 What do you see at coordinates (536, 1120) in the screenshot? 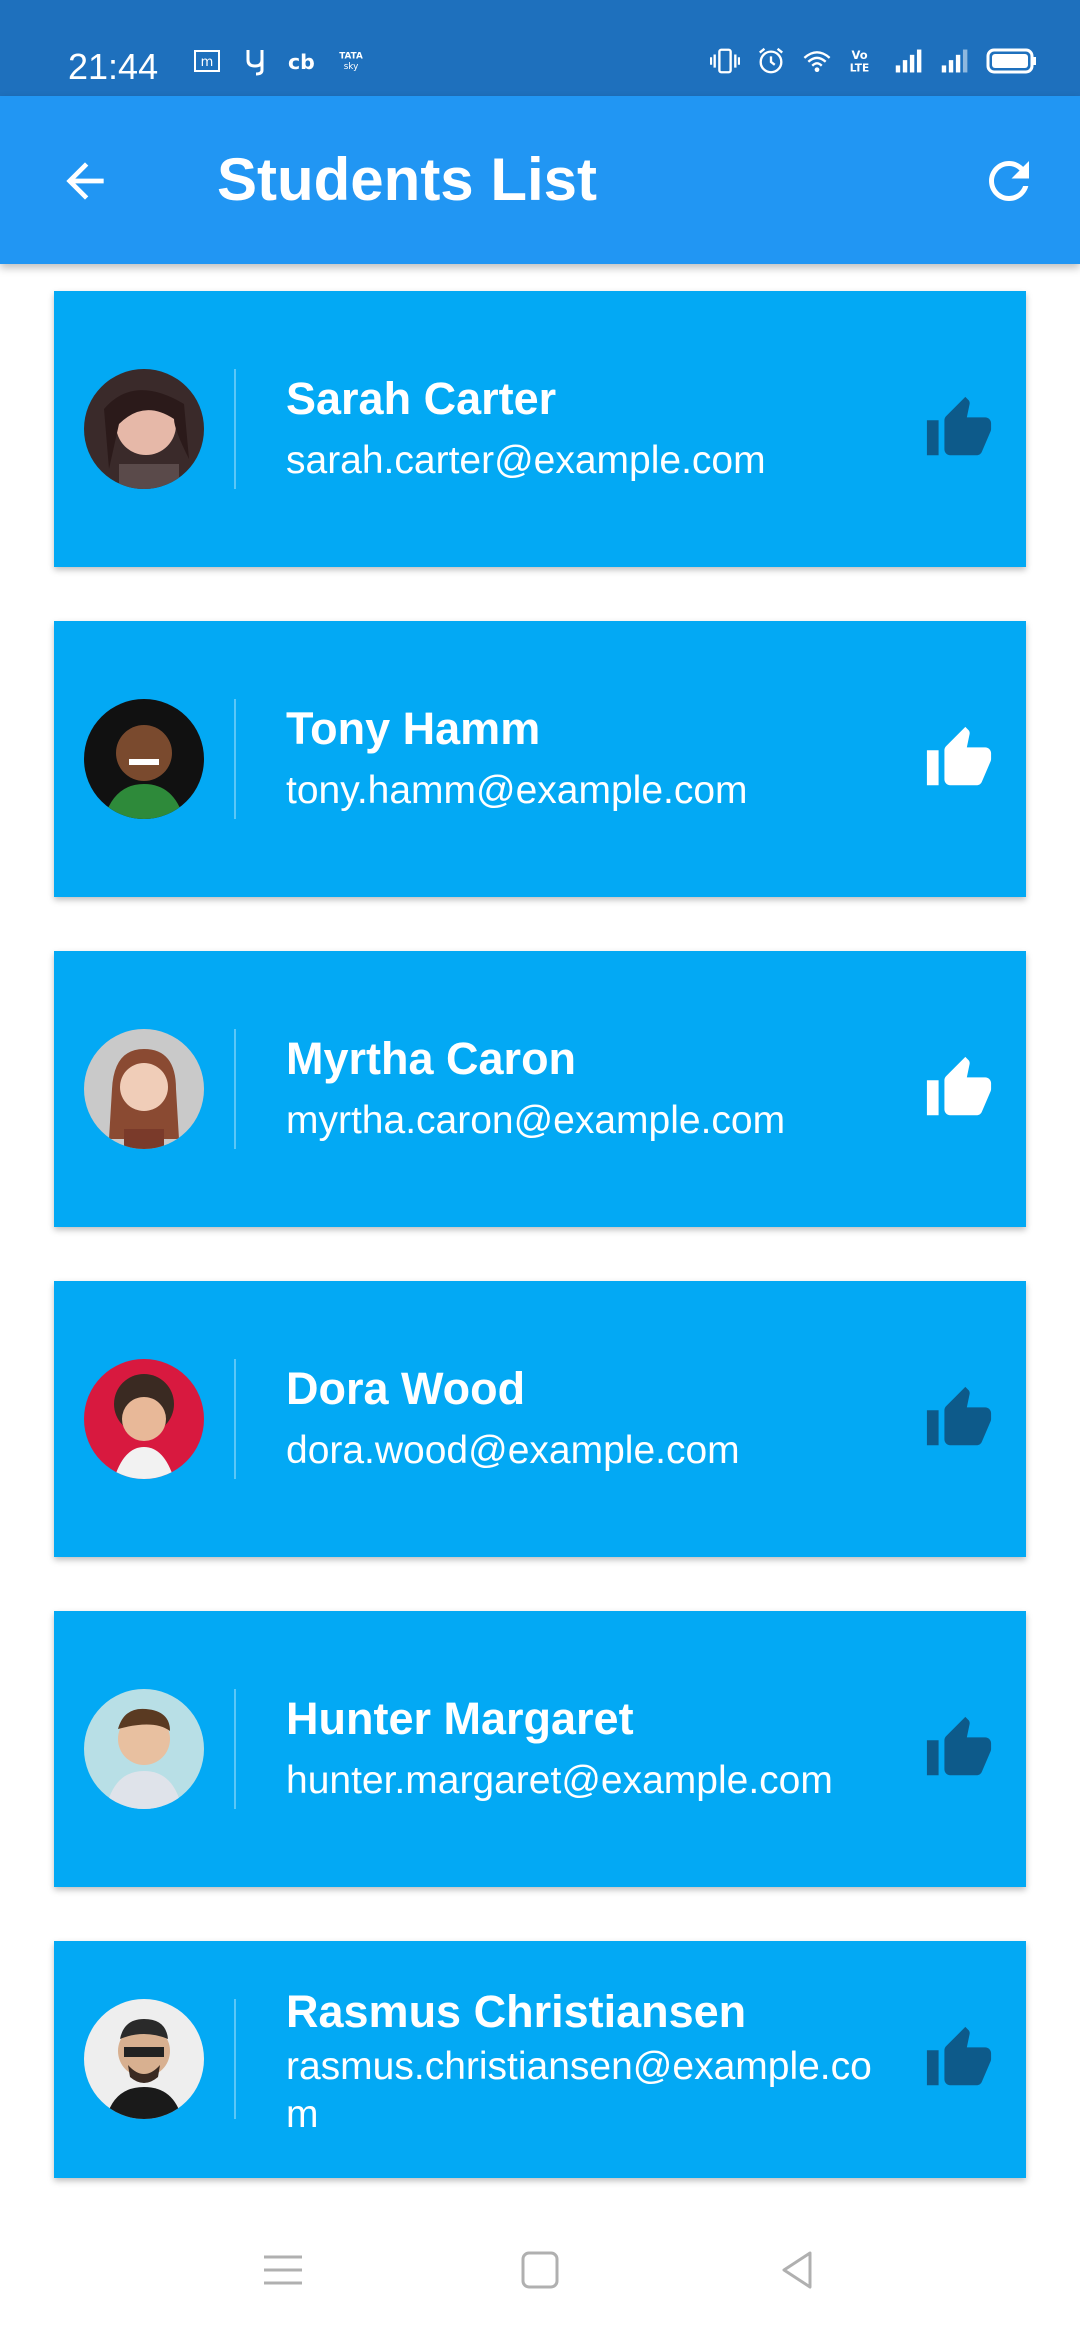
I see `student-email: myrtha.caron@example.com` at bounding box center [536, 1120].